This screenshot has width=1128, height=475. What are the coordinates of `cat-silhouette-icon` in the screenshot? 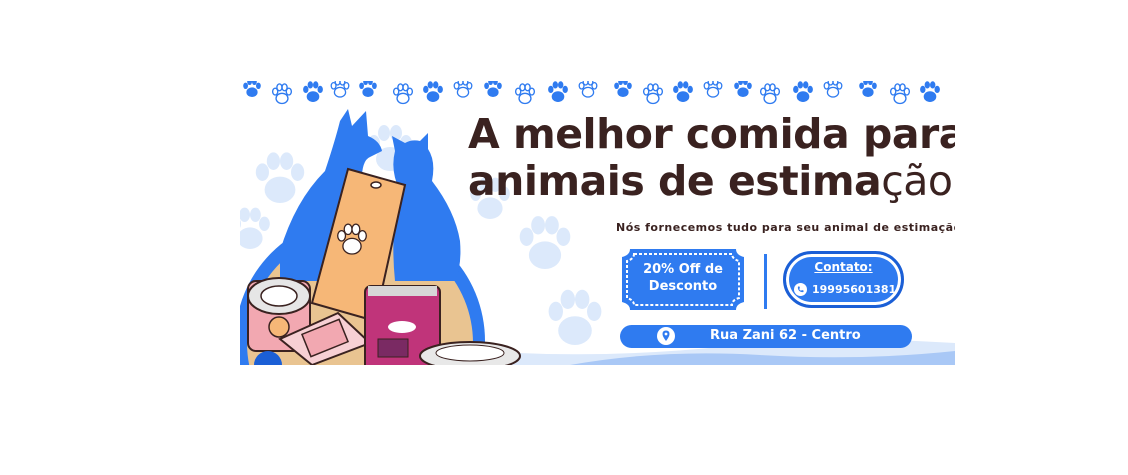 It's located at (426, 207).